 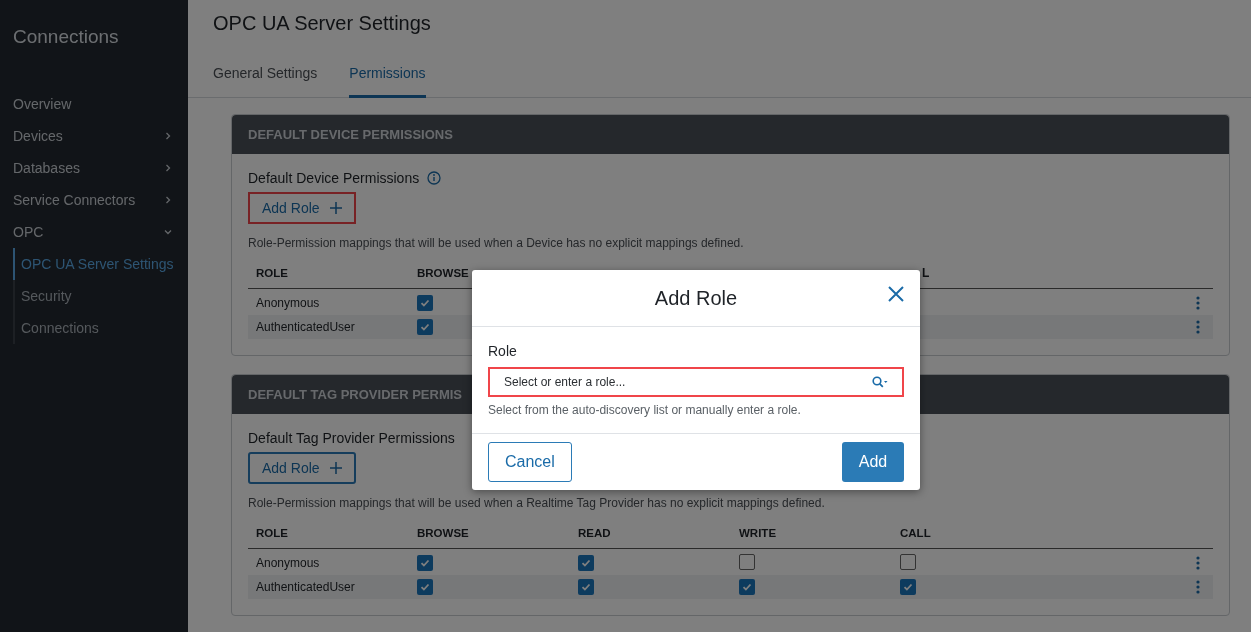 I want to click on column-header: READ, so click(x=595, y=533).